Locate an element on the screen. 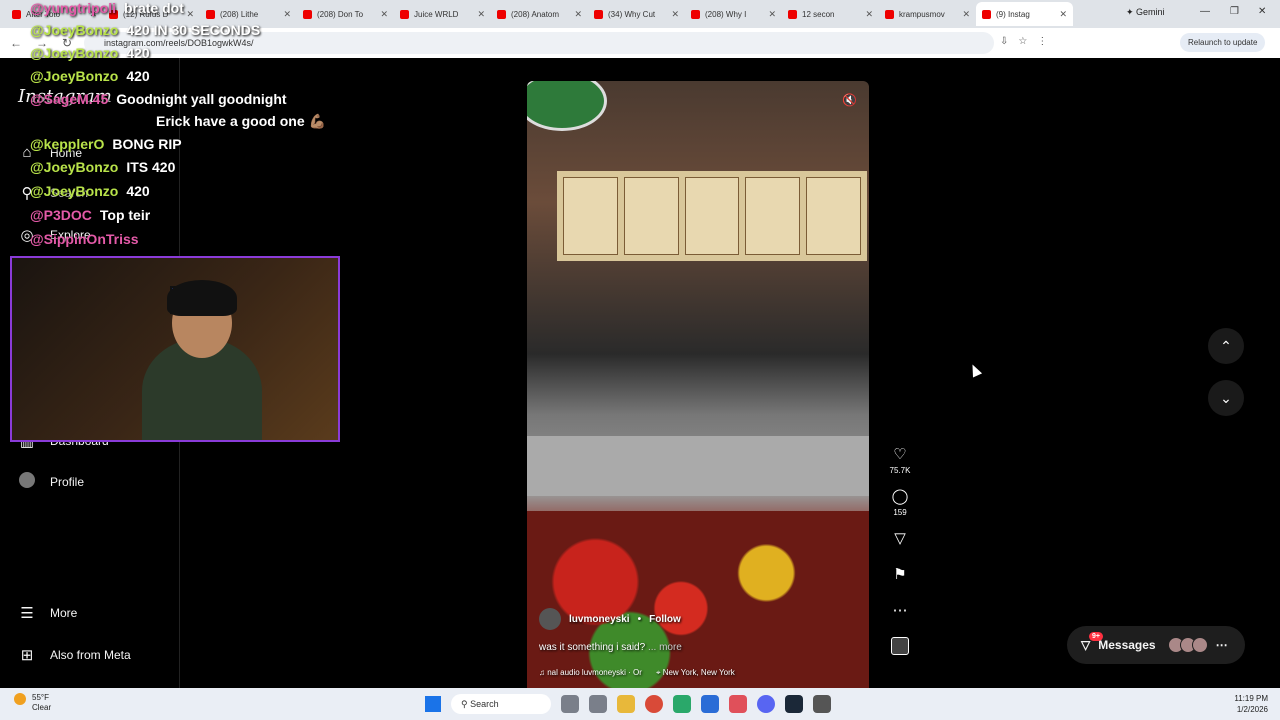  avatar is located at coordinates (550, 619).